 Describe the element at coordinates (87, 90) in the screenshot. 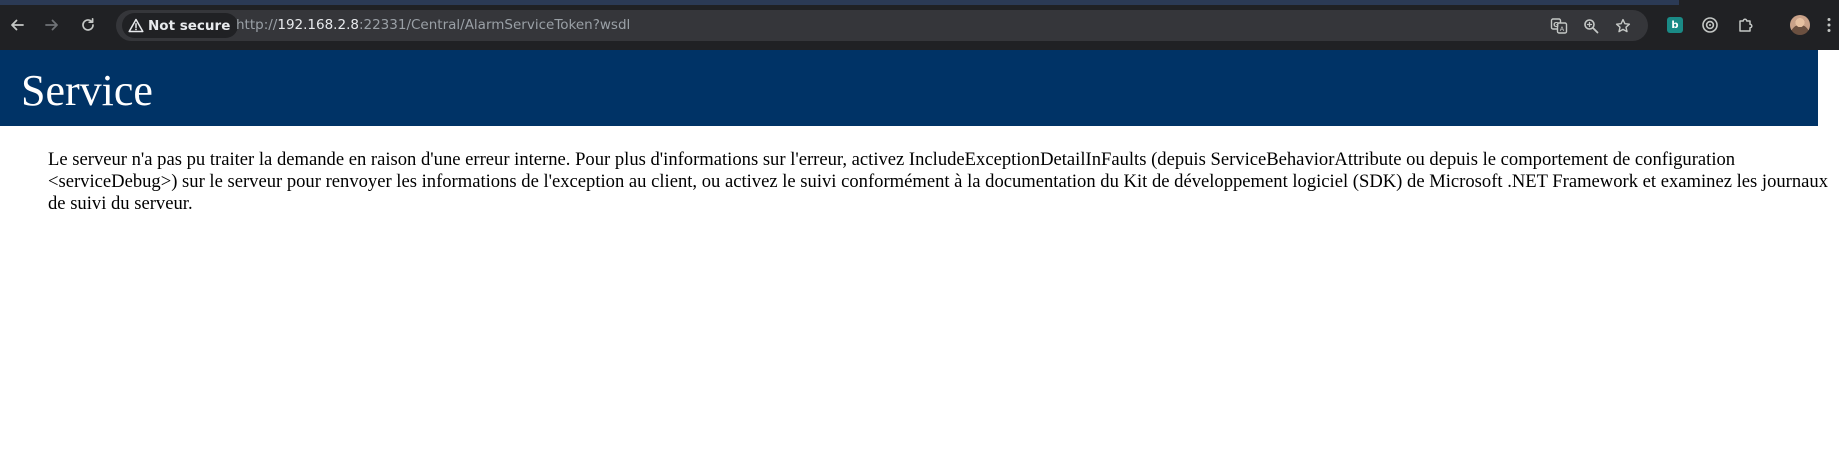

I see `page-title: Service` at that location.